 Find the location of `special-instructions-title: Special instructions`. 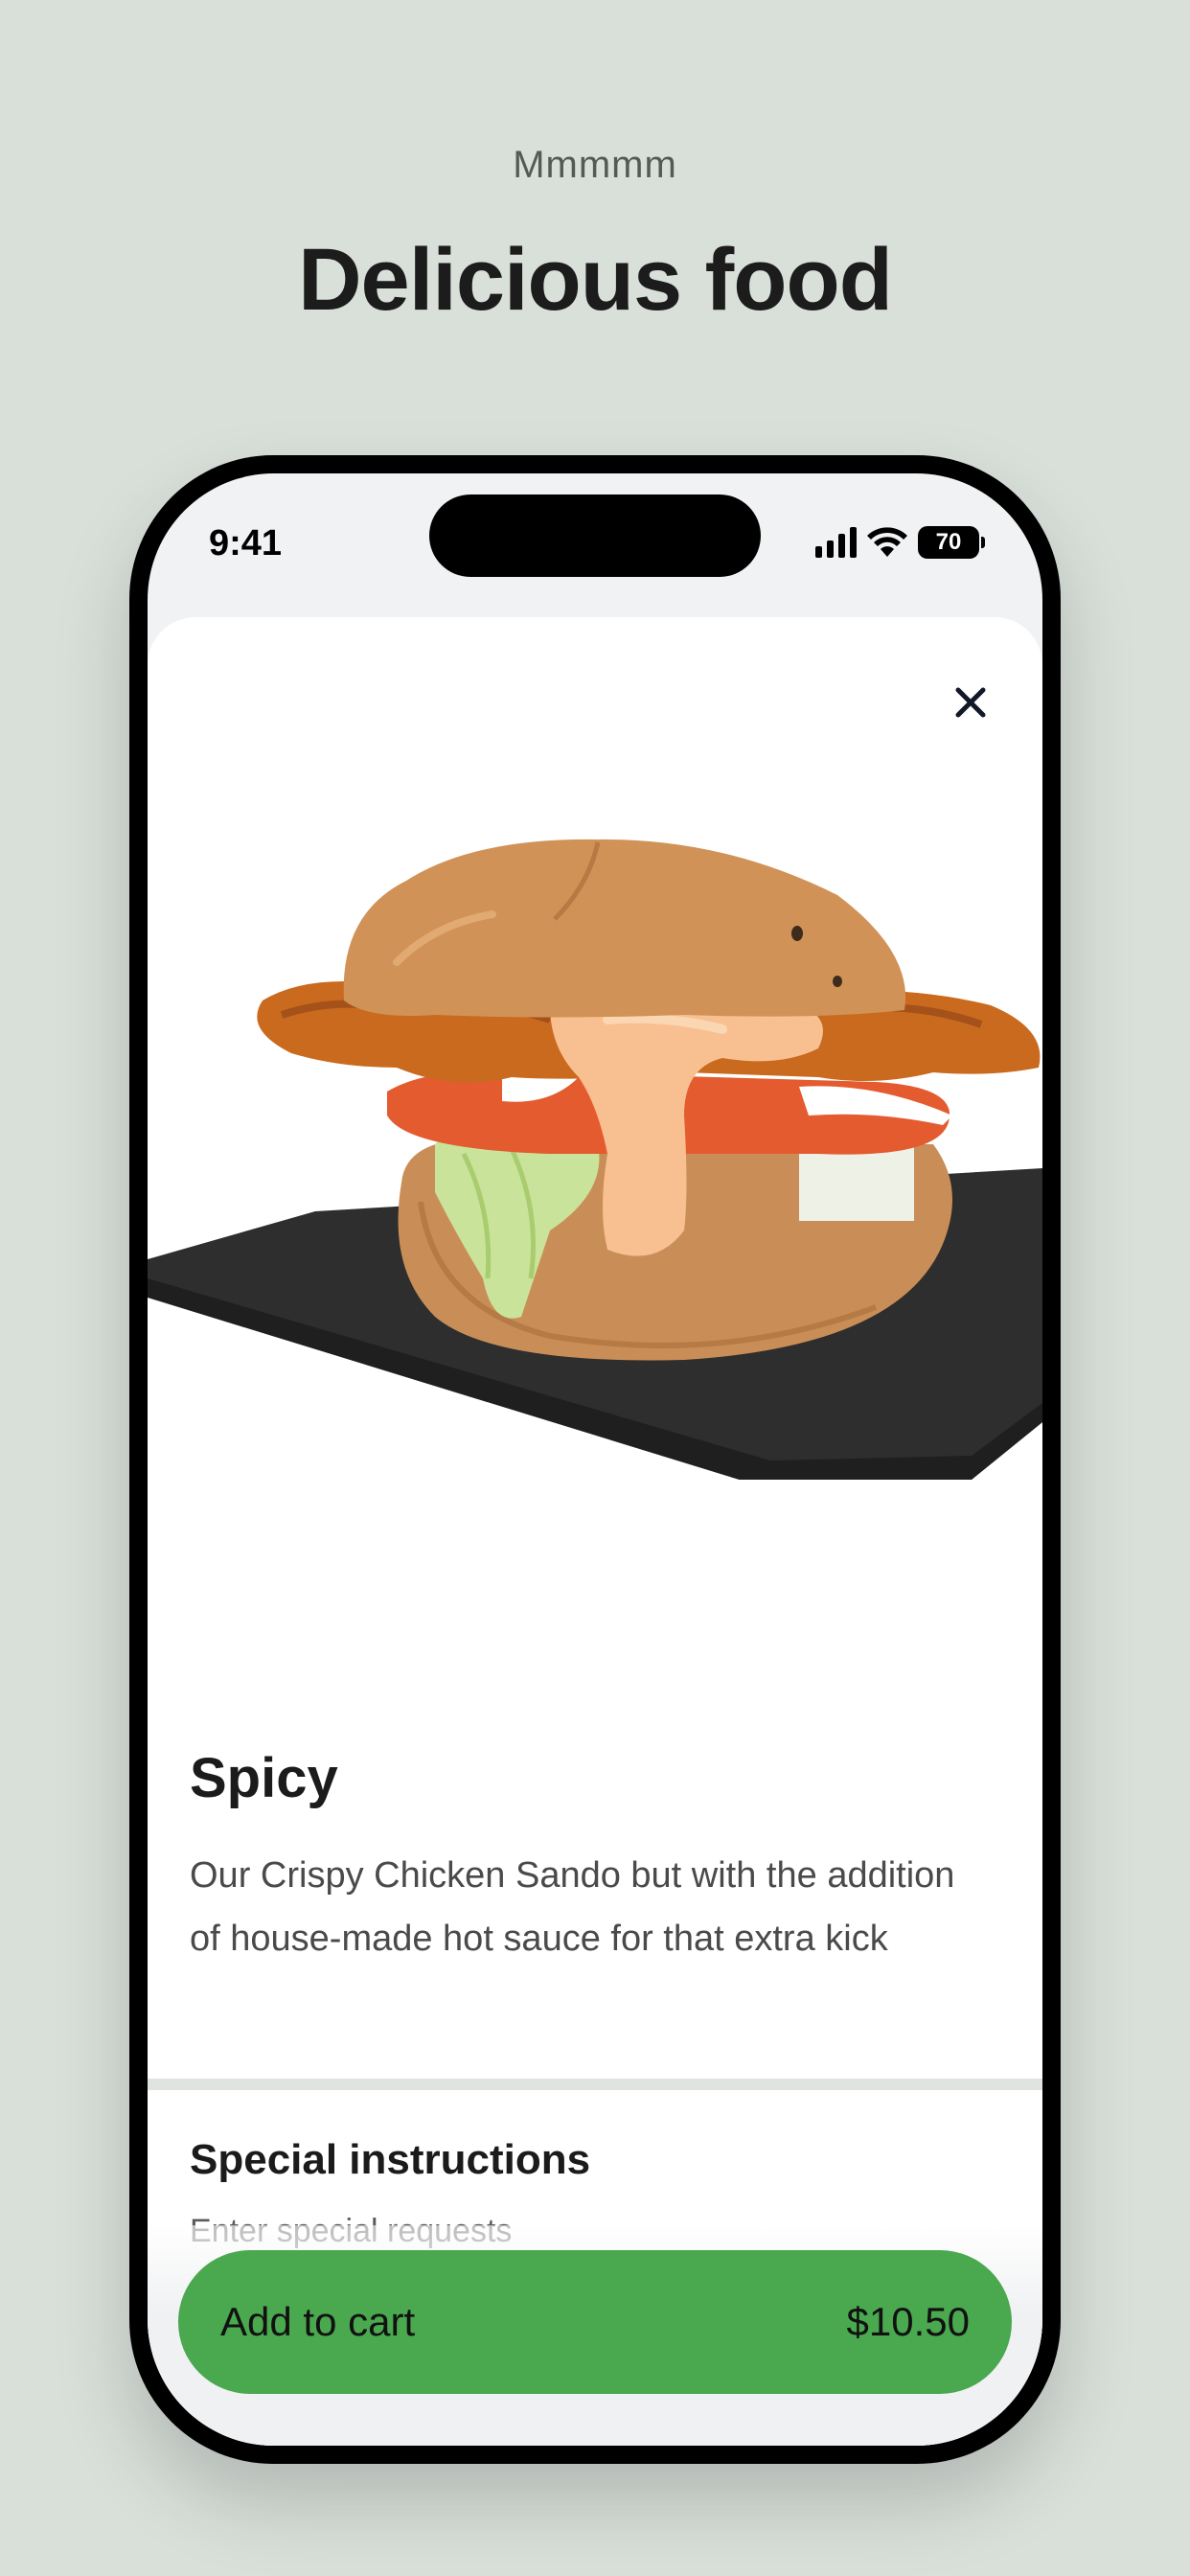

special-instructions-title: Special instructions is located at coordinates (390, 2159).